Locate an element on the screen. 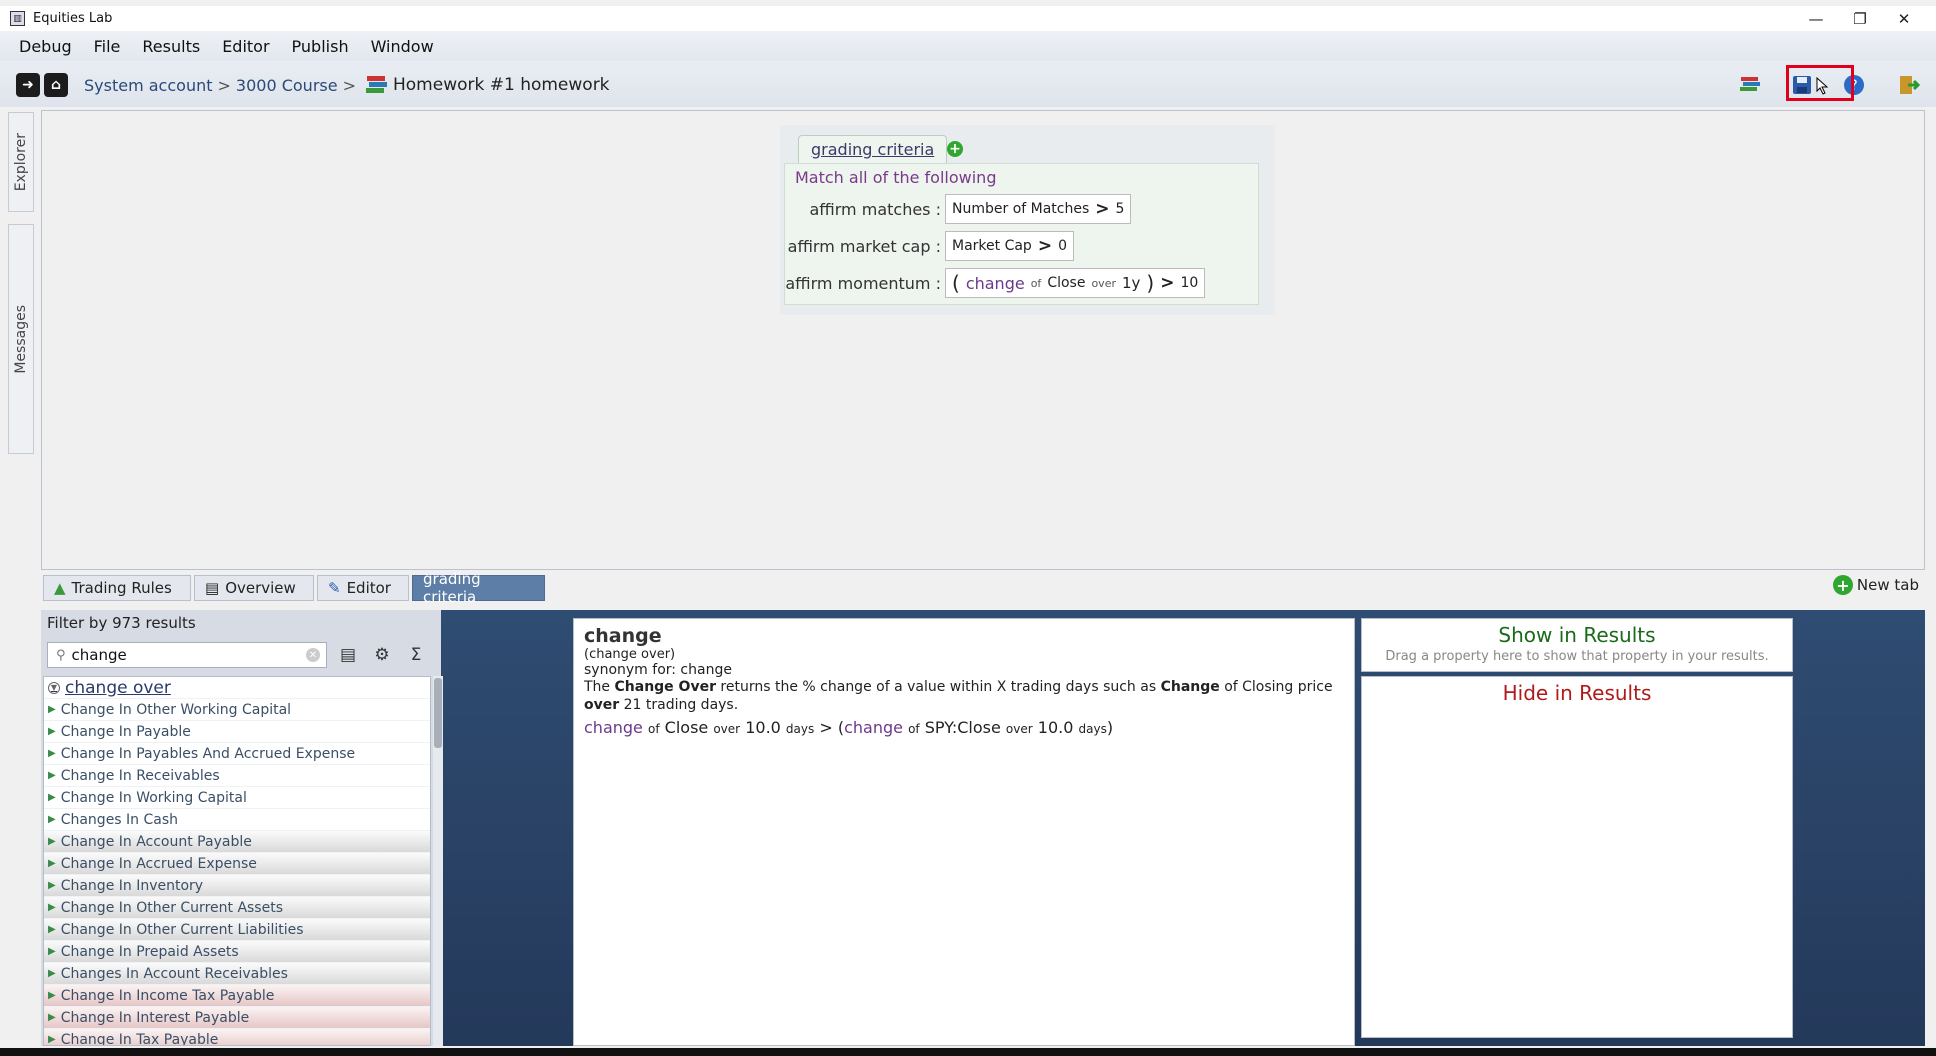 This screenshot has width=1936, height=1056. list-view-icon: ▤ is located at coordinates (348, 655).